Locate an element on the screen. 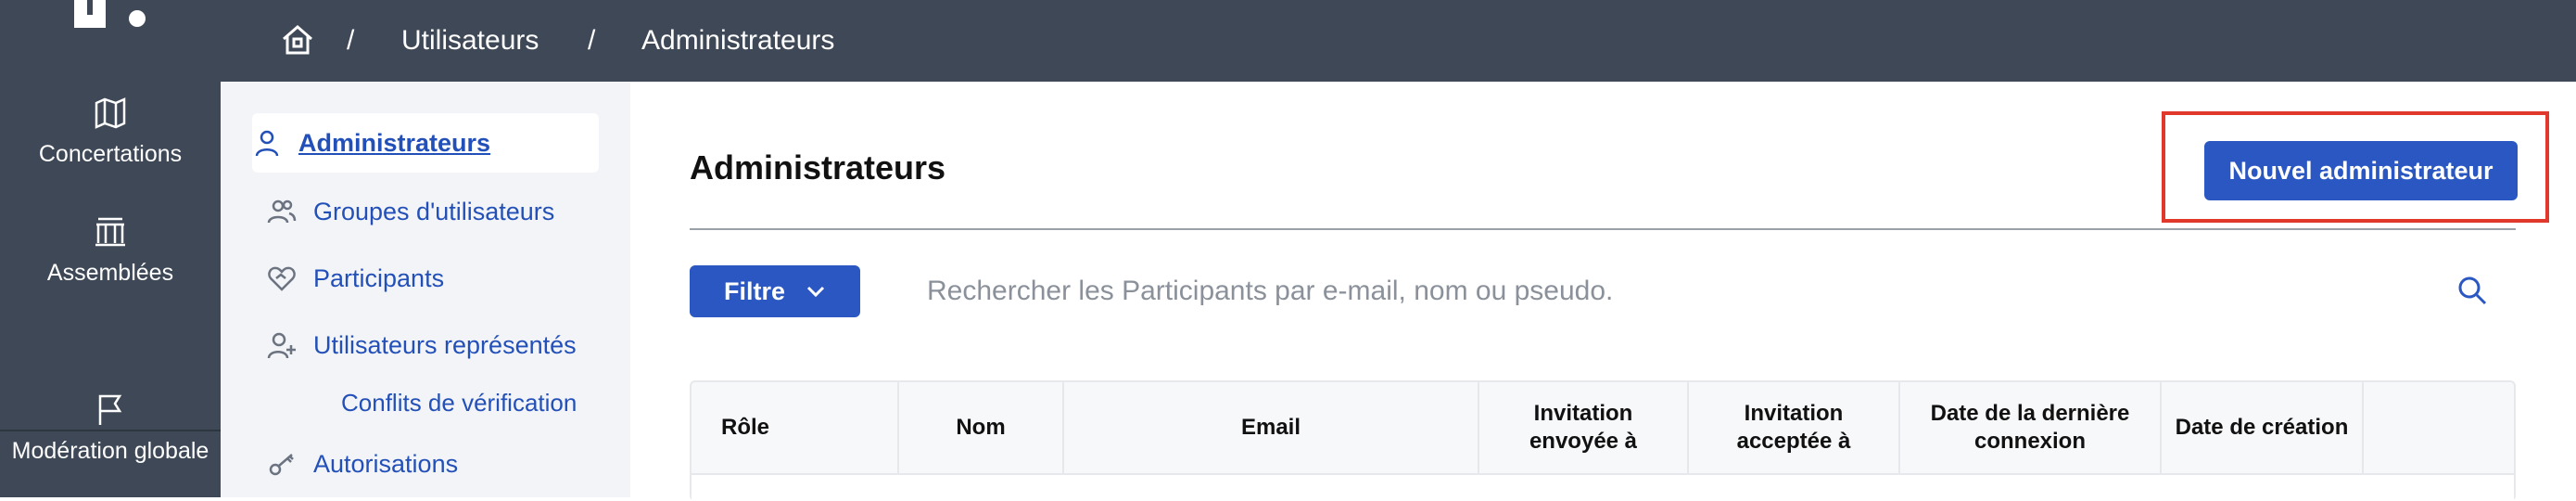 This screenshot has width=2576, height=501. column-header-date-creation: Date de création is located at coordinates (2263, 428).